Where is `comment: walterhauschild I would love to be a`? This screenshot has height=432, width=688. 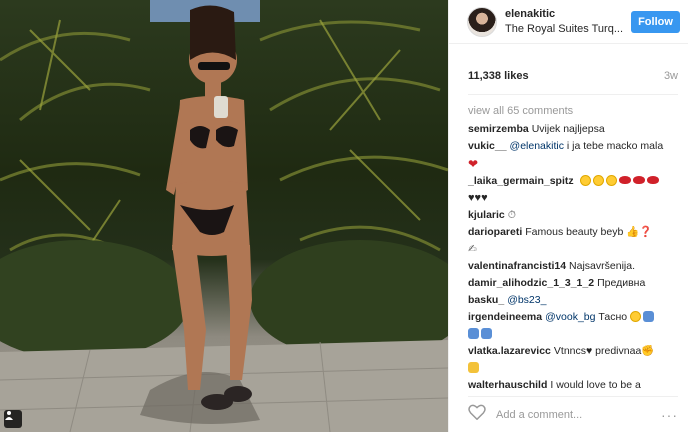 comment: walterhauschild I would love to be a is located at coordinates (568, 385).